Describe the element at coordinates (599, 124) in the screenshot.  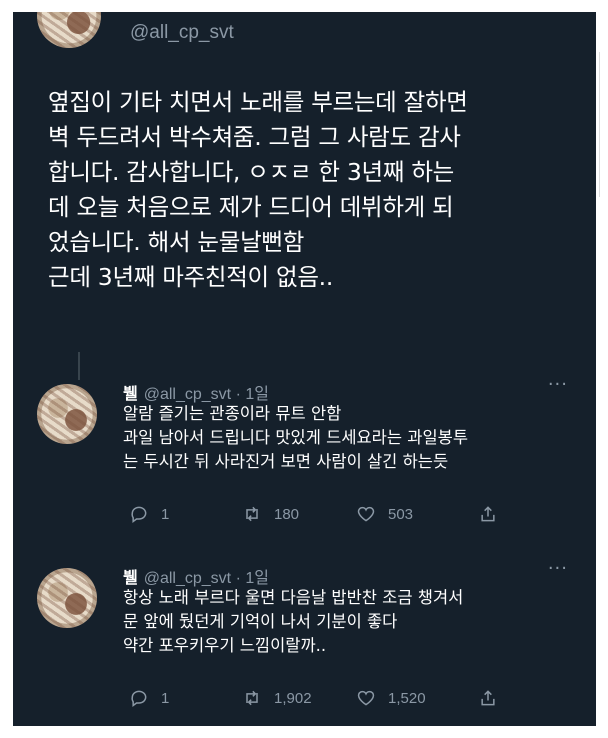
I see `side-divider` at that location.